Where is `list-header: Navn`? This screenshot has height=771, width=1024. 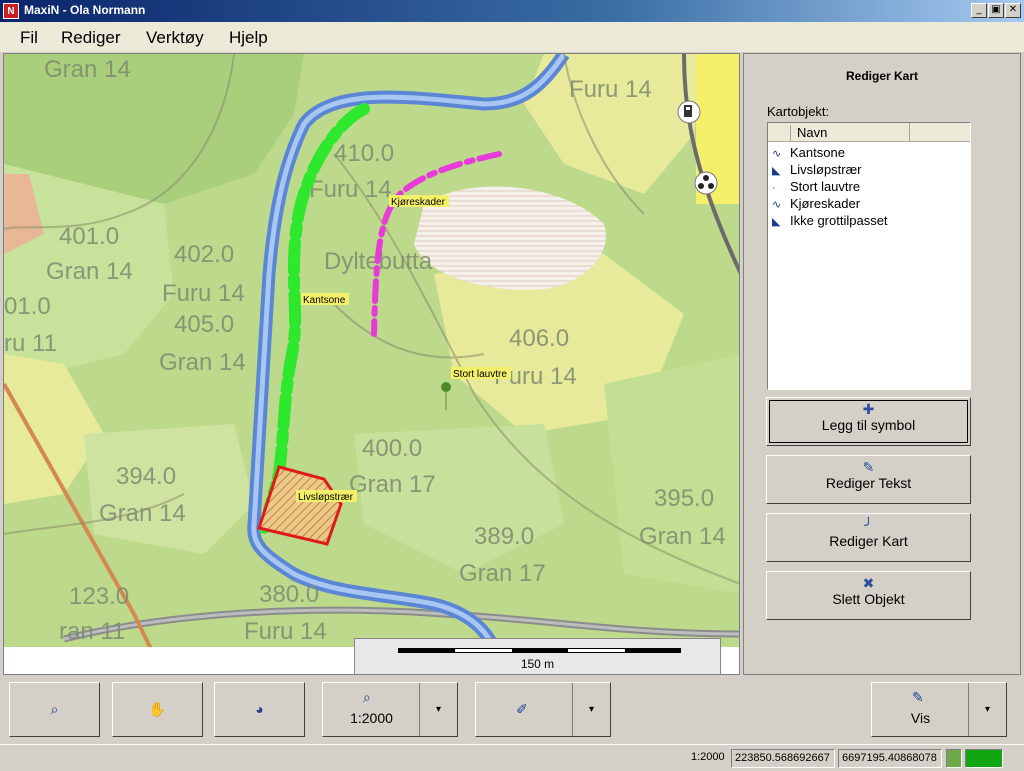
list-header: Navn is located at coordinates (869, 132).